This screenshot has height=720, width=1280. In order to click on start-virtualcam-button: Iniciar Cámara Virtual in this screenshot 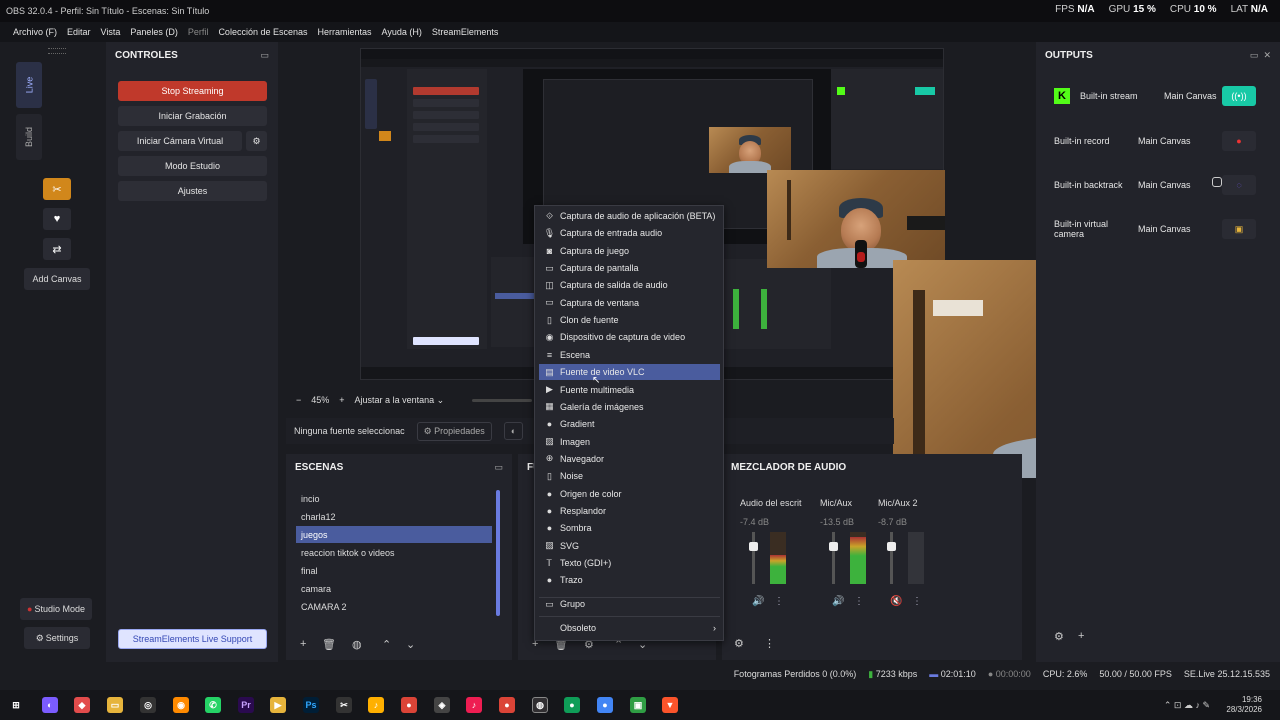, I will do `click(180, 141)`.